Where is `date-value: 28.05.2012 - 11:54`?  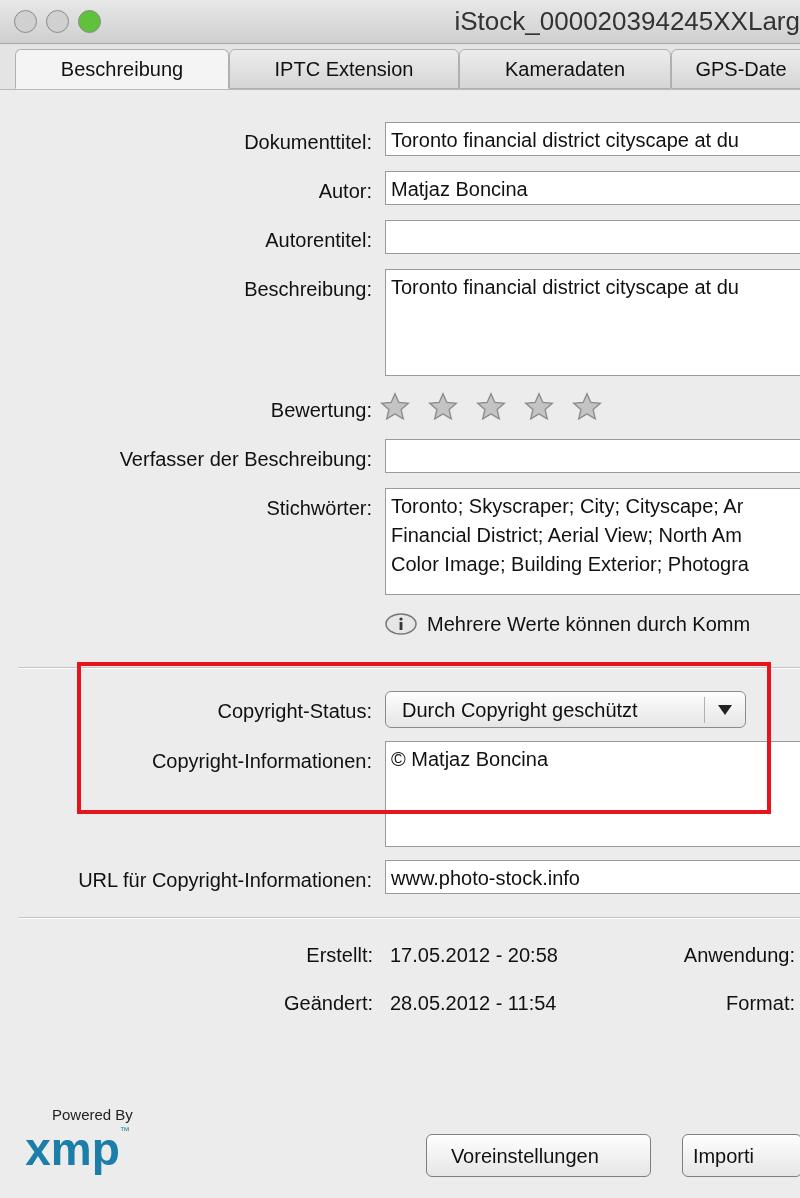
date-value: 28.05.2012 - 11:54 is located at coordinates (473, 1003).